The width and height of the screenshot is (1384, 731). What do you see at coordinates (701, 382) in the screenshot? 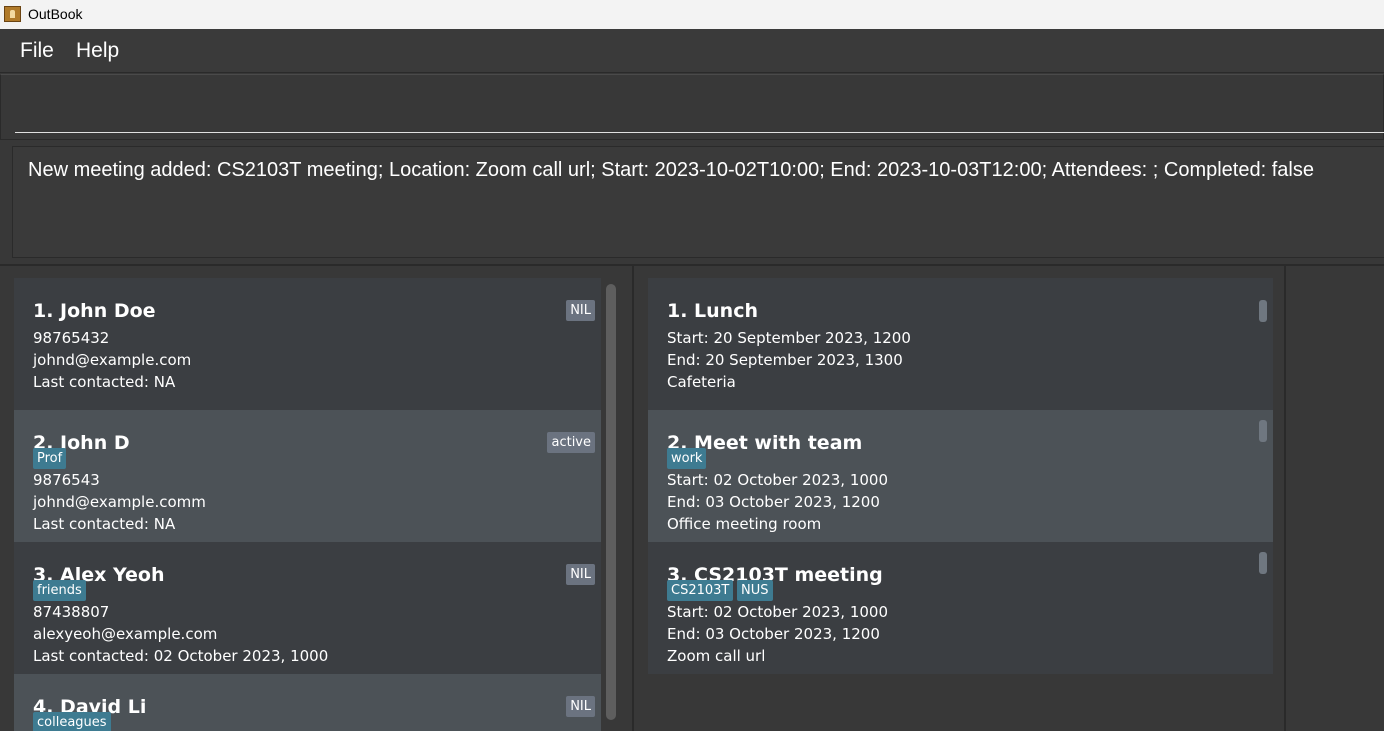
I see `meeting-location: Cafeteria` at bounding box center [701, 382].